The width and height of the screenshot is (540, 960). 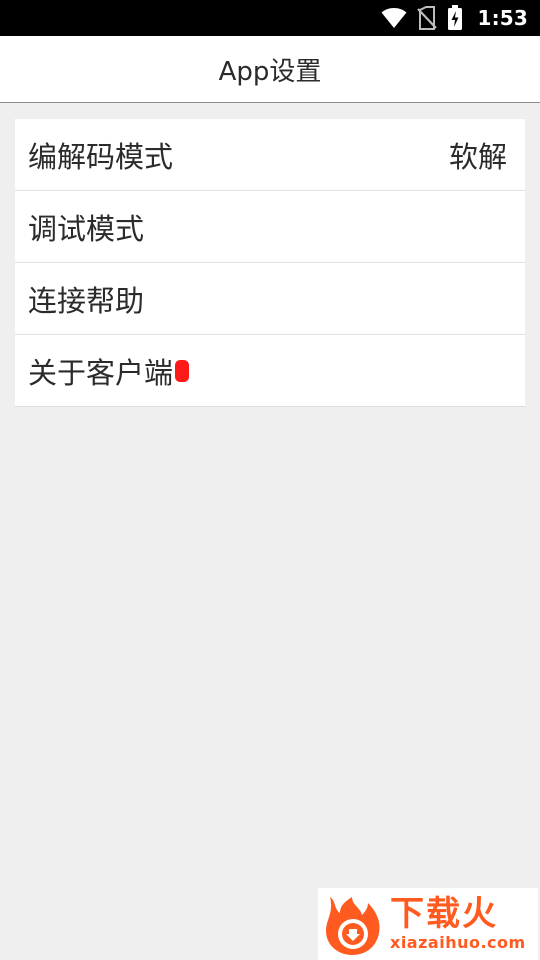 What do you see at coordinates (270, 371) in the screenshot?
I see `settings-item-about-client: 关于客户端` at bounding box center [270, 371].